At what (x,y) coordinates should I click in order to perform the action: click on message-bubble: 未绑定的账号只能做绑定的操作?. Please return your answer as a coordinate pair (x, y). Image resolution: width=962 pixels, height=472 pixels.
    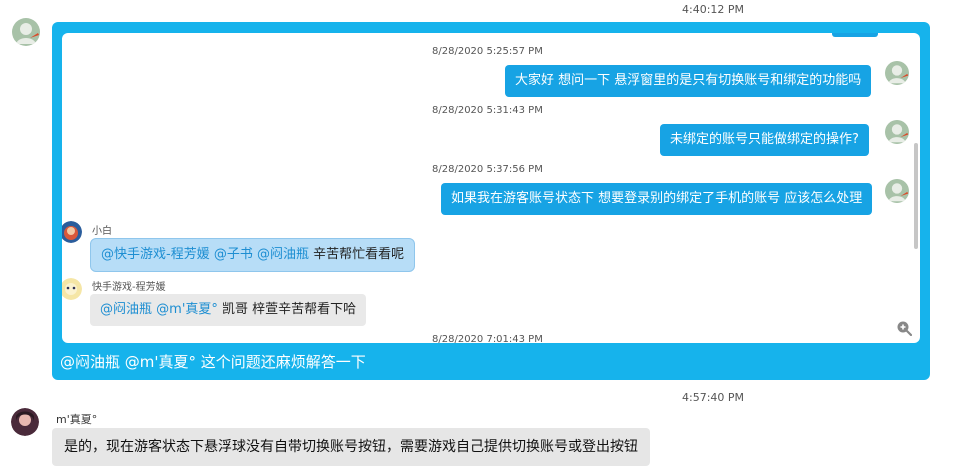
    Looking at the image, I should click on (764, 140).